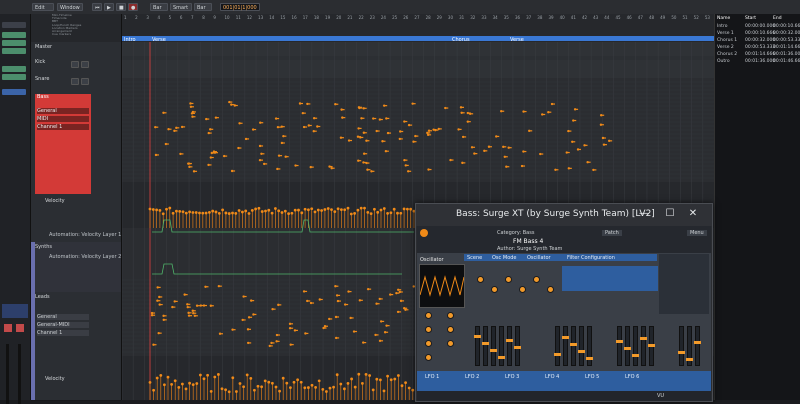 The image size is (800, 404). Describe the element at coordinates (512, 377) in the screenshot. I see `lfo-tab: LFO 3` at that location.